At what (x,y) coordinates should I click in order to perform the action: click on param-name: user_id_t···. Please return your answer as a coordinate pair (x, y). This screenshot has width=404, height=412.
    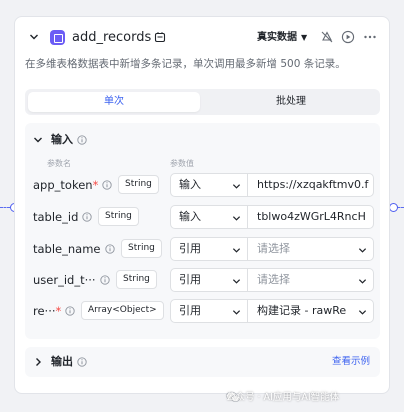
    Looking at the image, I should click on (64, 280).